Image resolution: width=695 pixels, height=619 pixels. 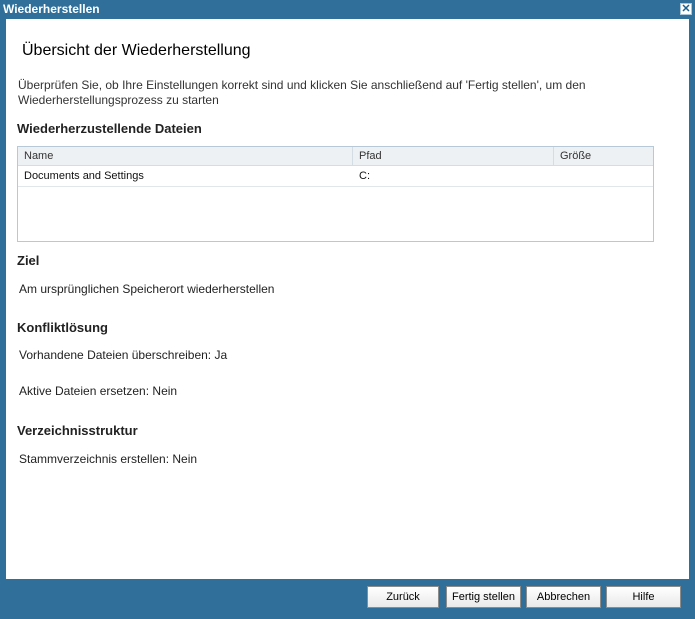 I want to click on cell-name: Documents and Settings, so click(x=84, y=176).